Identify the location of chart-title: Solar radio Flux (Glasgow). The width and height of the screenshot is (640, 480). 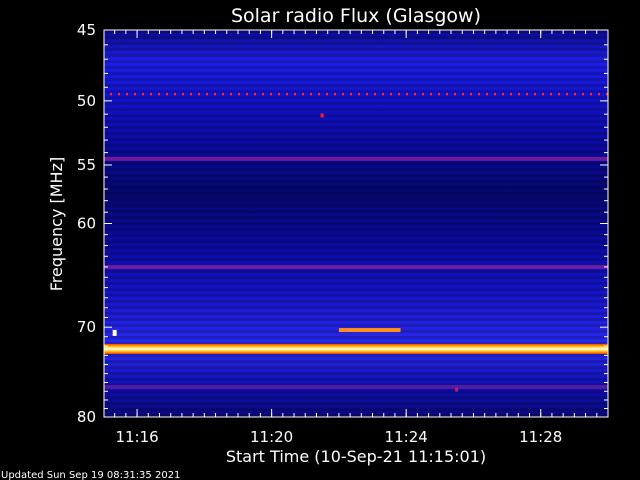
(356, 16).